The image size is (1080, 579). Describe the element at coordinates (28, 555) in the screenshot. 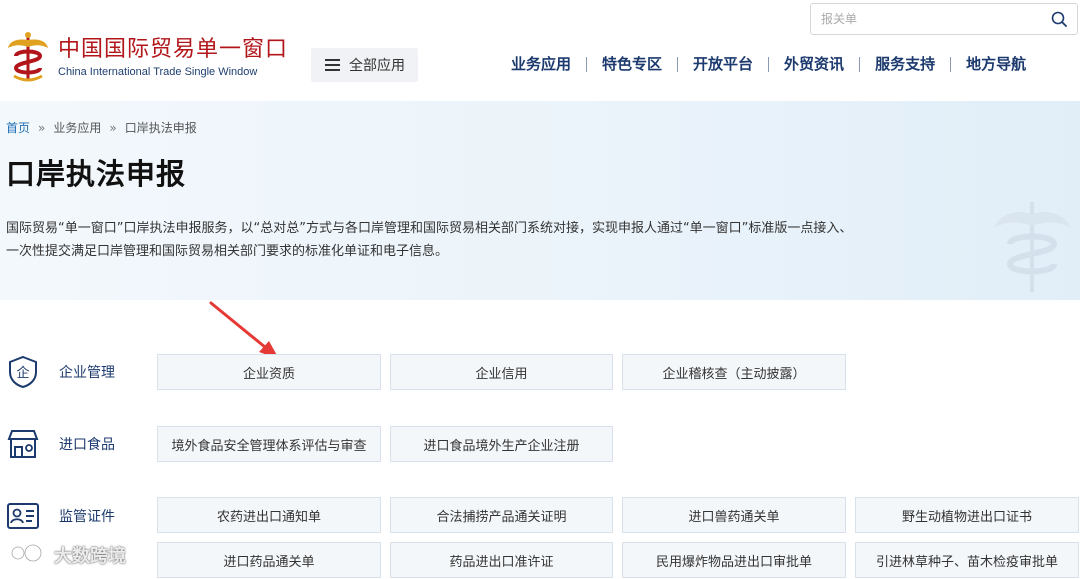

I see `watermark-logo-icon` at that location.